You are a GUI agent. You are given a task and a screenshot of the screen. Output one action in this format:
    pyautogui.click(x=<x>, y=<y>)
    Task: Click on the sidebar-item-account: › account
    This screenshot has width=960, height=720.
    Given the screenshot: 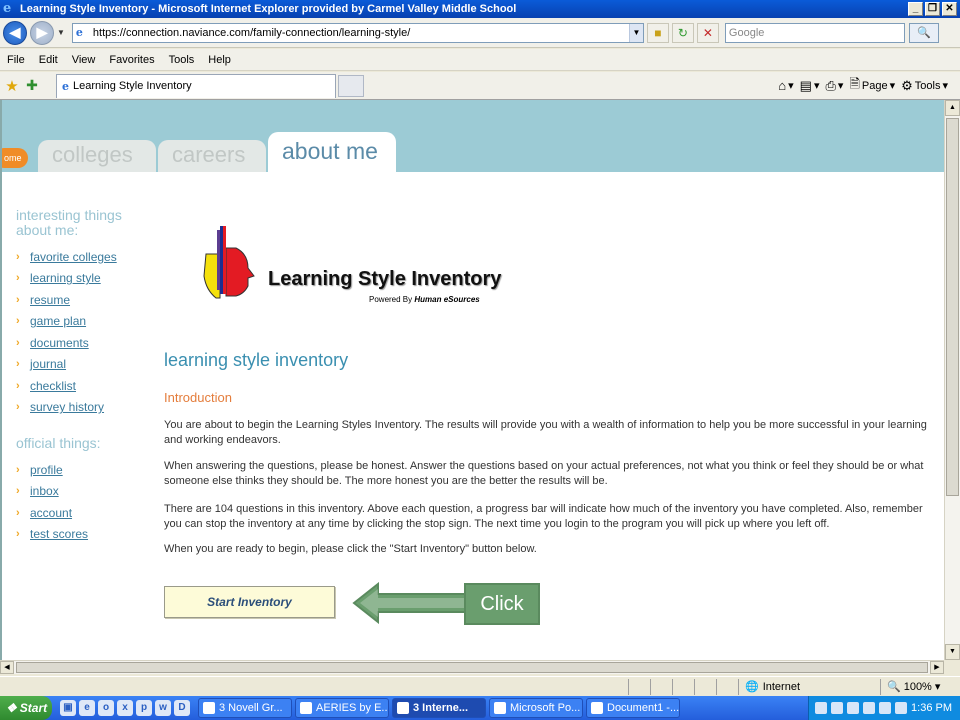 What is the action you would take?
    pyautogui.click(x=81, y=513)
    